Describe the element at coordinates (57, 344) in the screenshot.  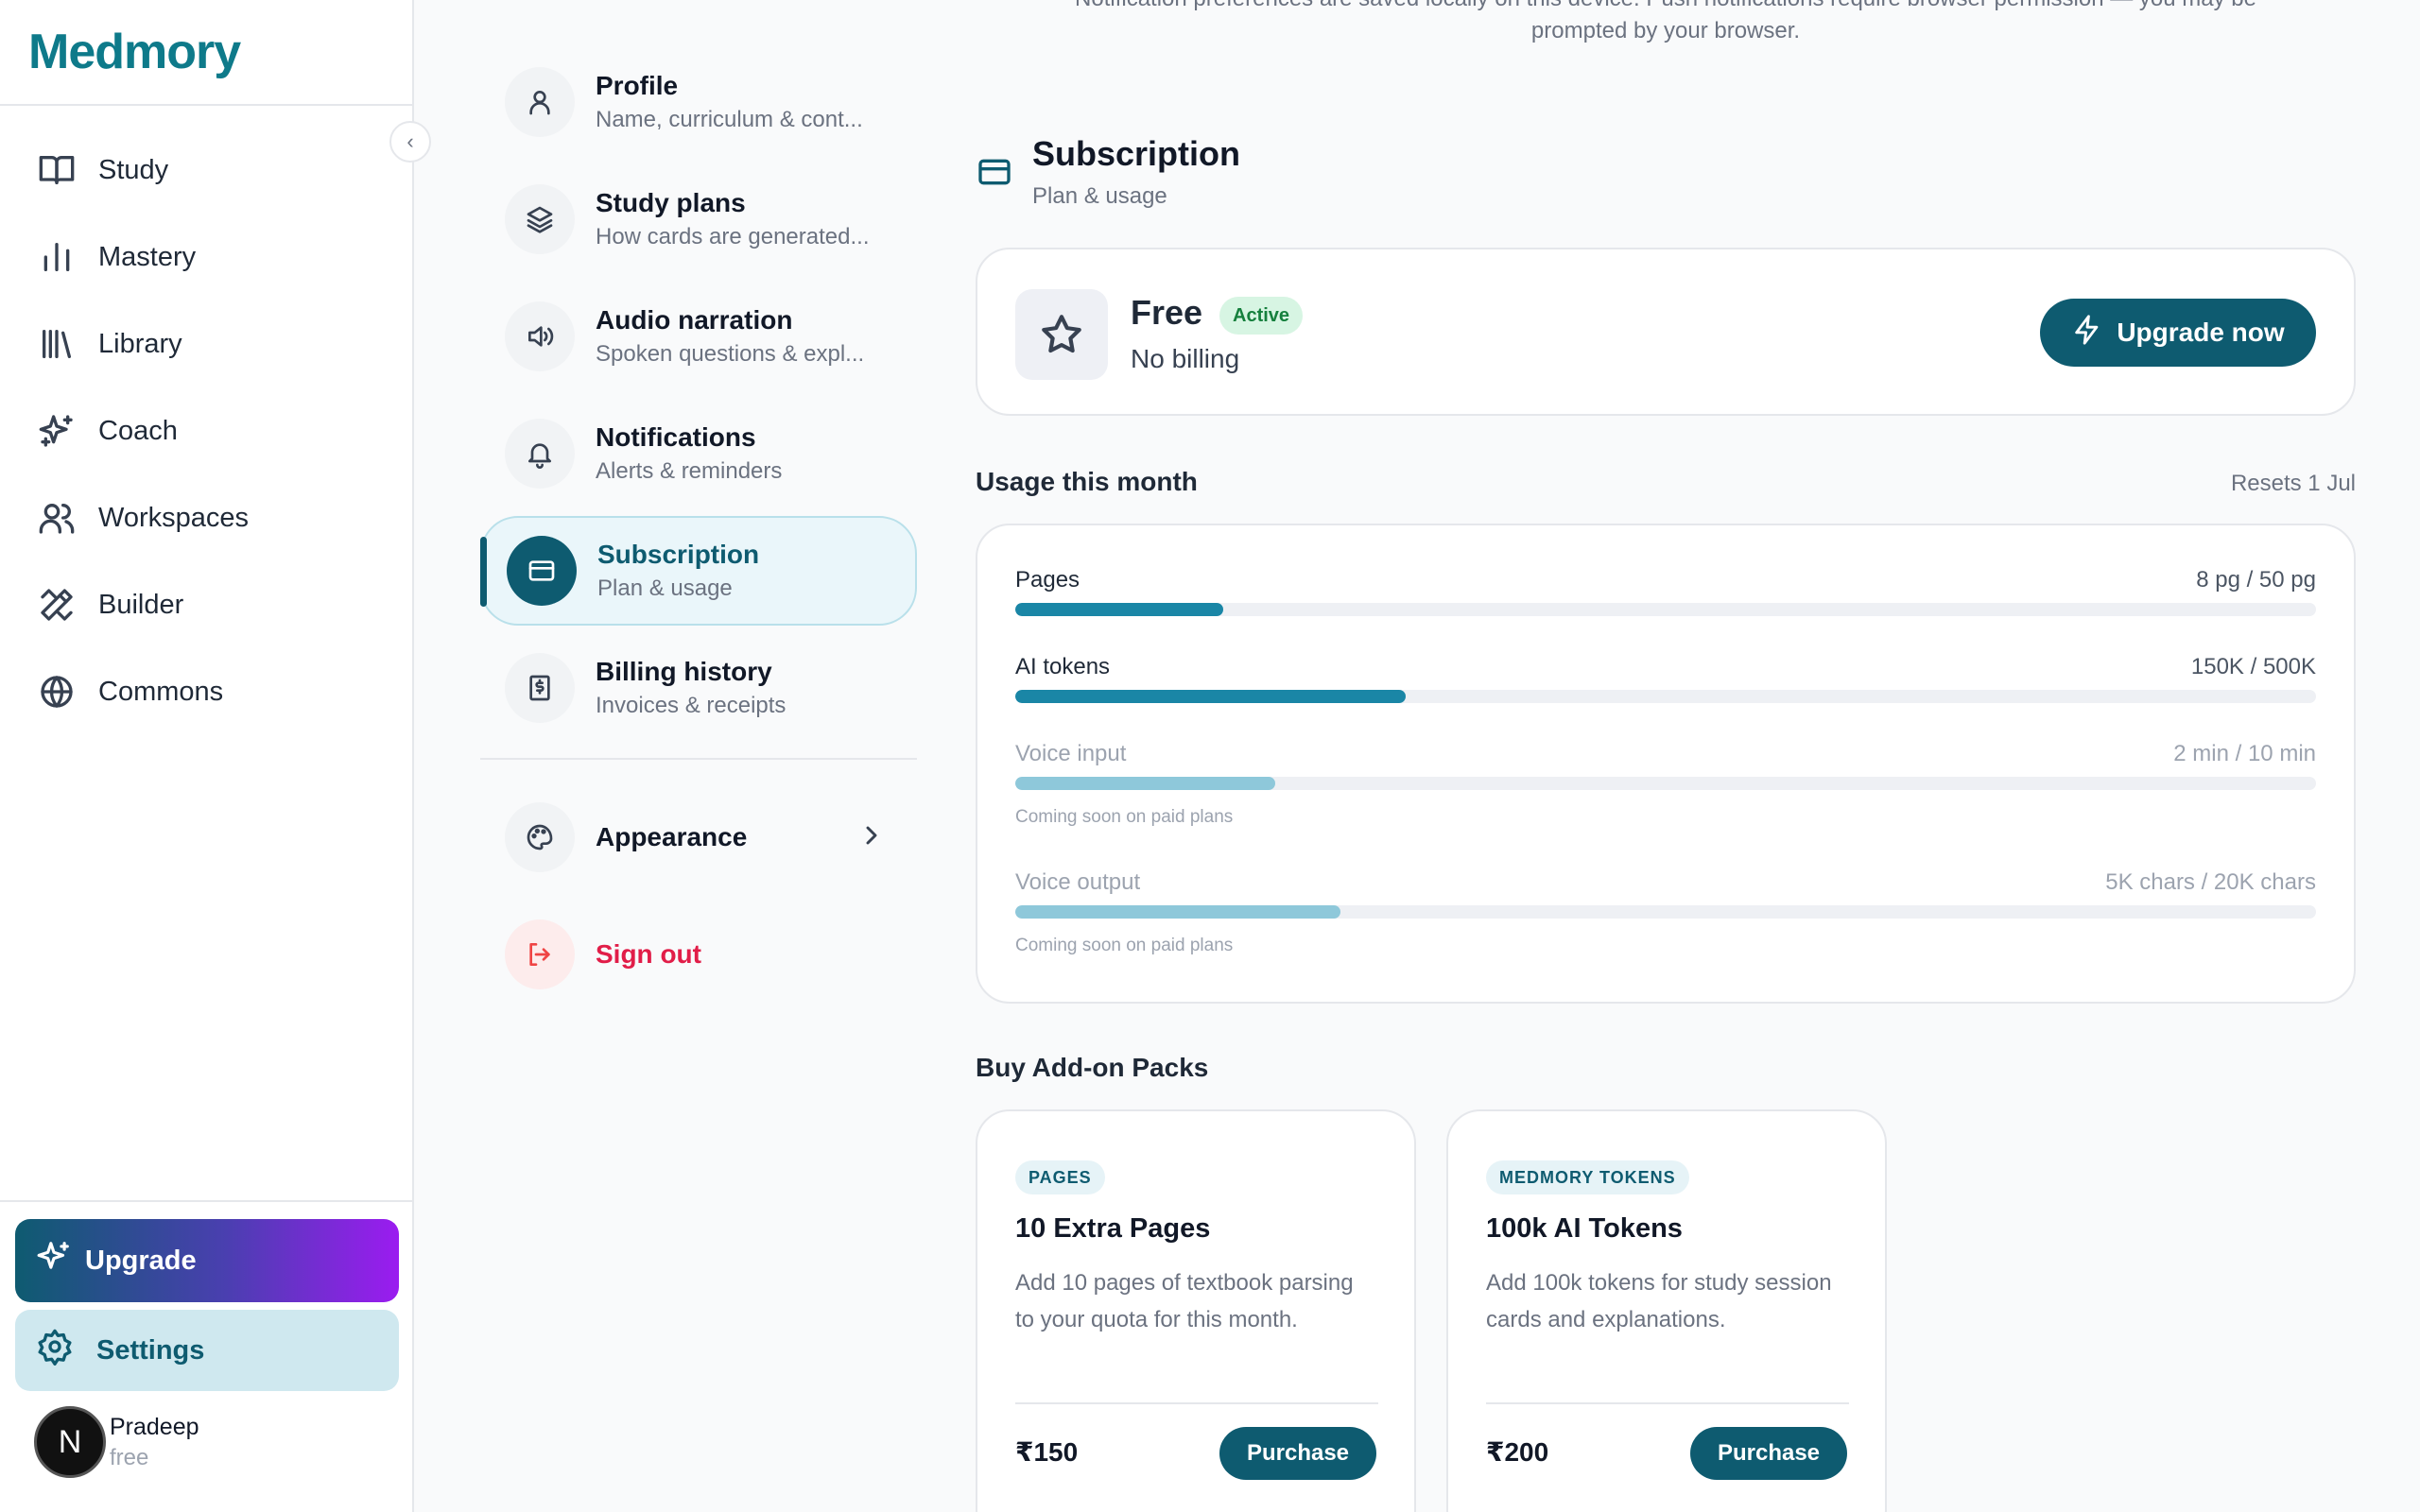
I see `library-icon` at that location.